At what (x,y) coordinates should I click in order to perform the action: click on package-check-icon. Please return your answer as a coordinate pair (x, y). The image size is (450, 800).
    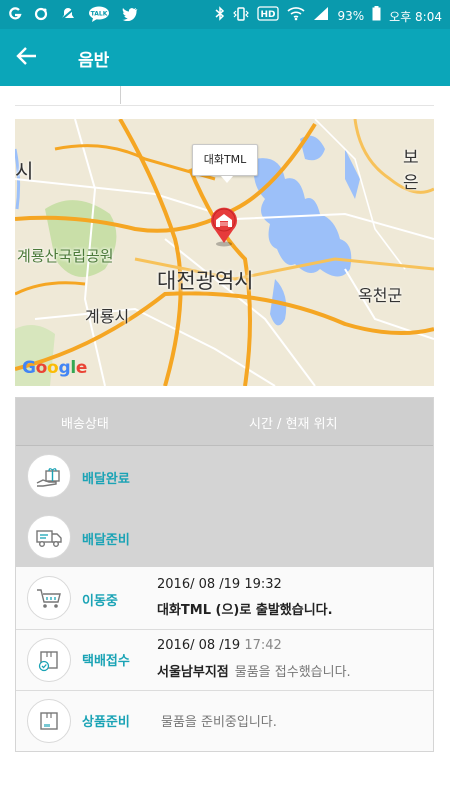
    Looking at the image, I should click on (48, 661).